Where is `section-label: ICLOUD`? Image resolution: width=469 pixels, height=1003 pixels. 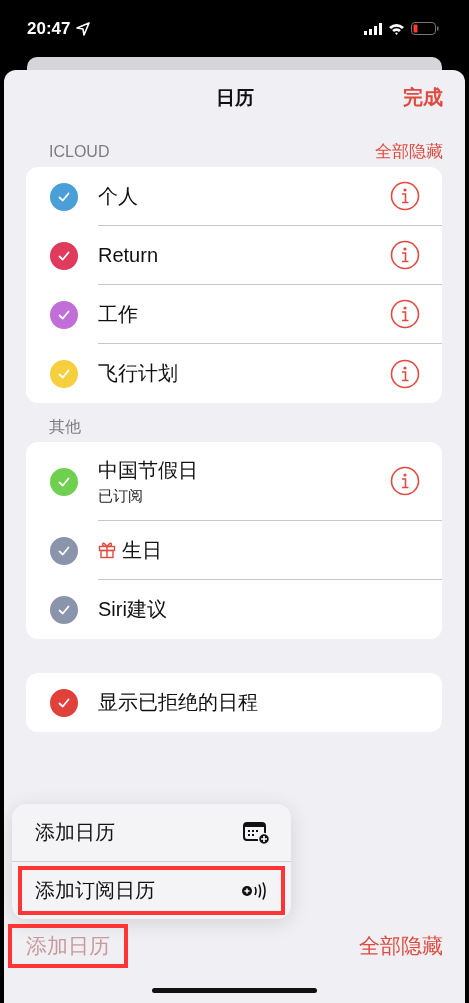 section-label: ICLOUD is located at coordinates (79, 151).